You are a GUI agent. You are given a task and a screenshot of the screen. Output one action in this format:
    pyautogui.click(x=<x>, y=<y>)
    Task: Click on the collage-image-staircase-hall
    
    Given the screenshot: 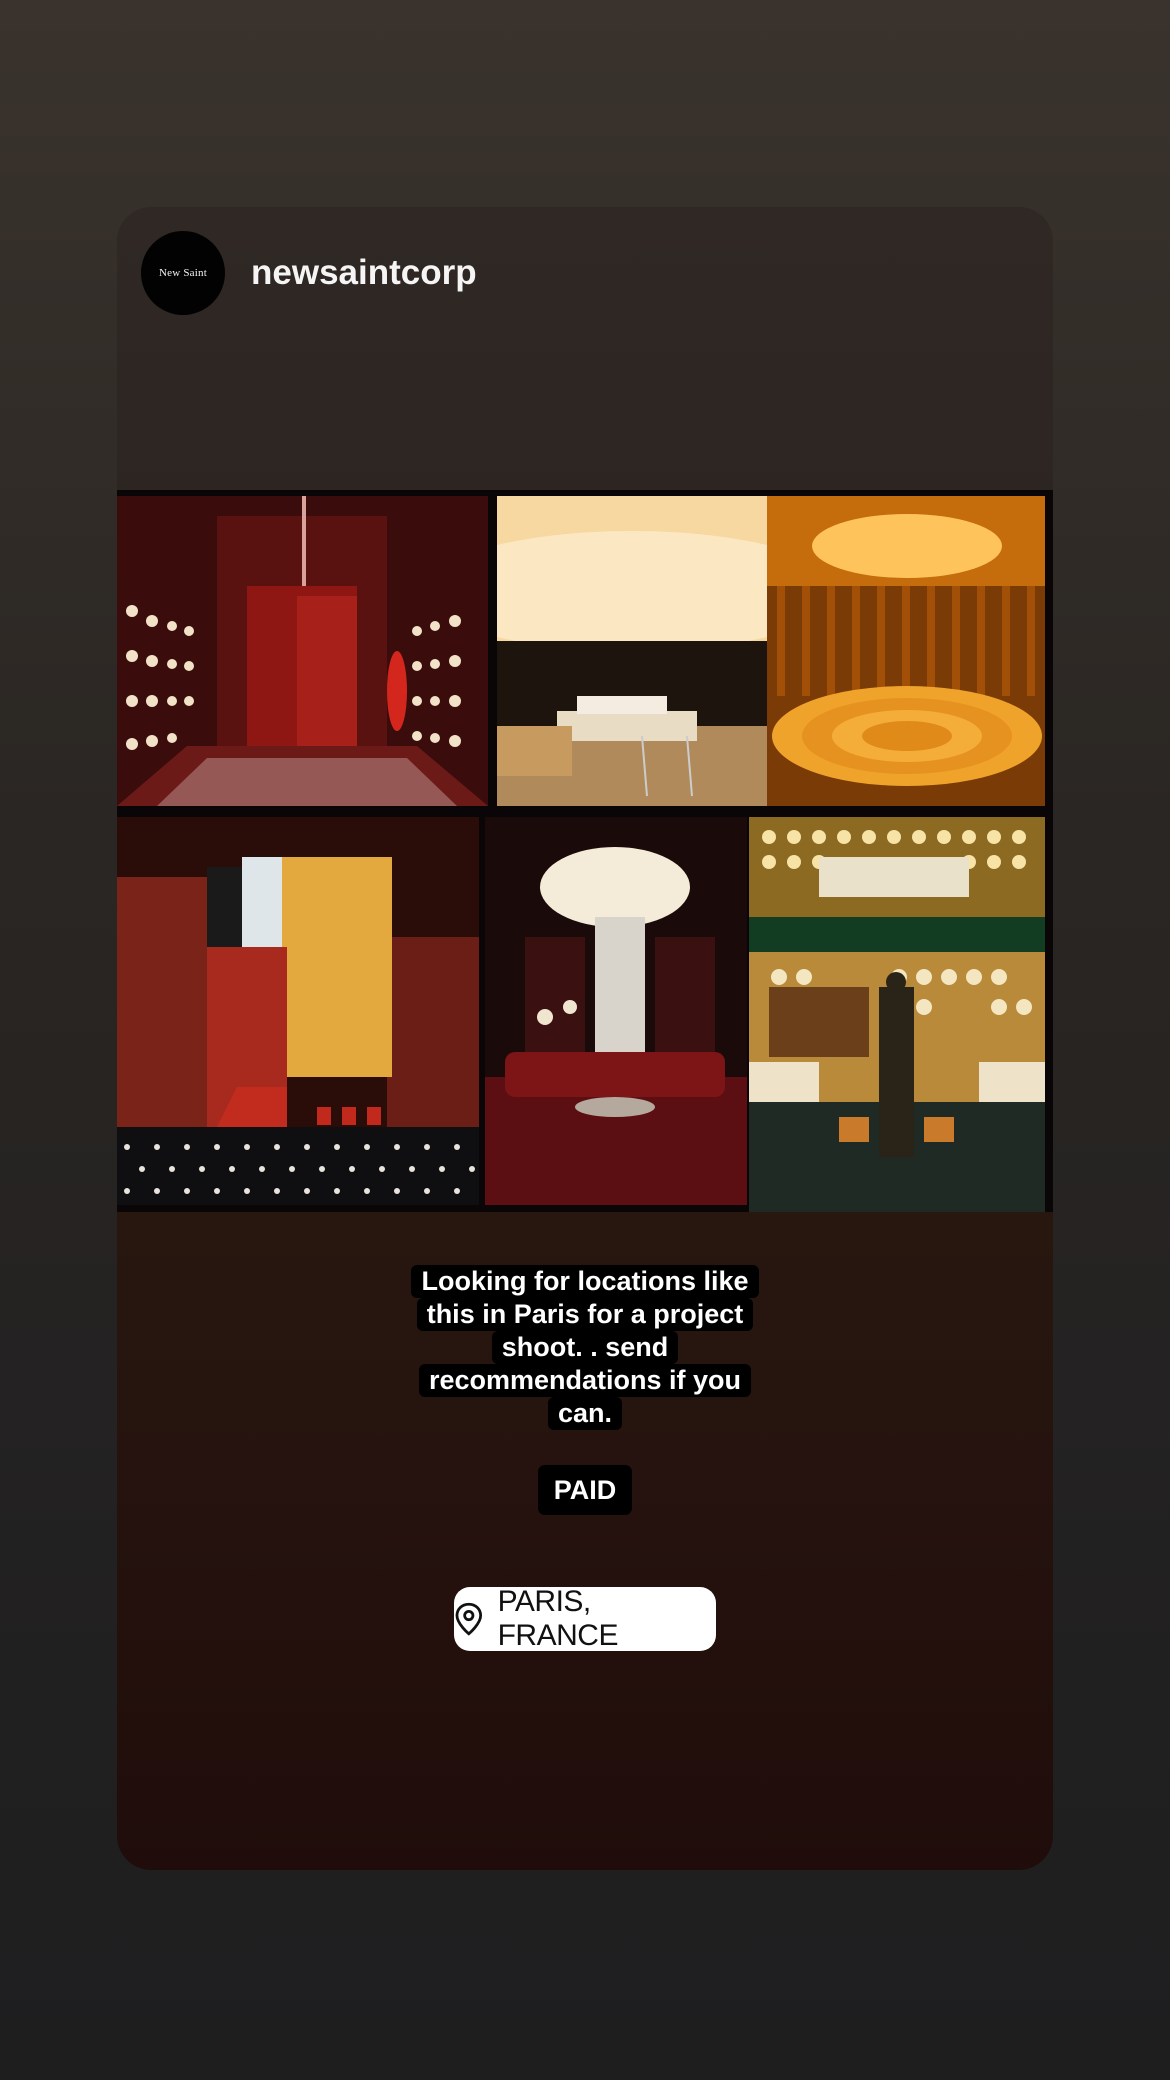 What is the action you would take?
    pyautogui.click(x=298, y=1011)
    